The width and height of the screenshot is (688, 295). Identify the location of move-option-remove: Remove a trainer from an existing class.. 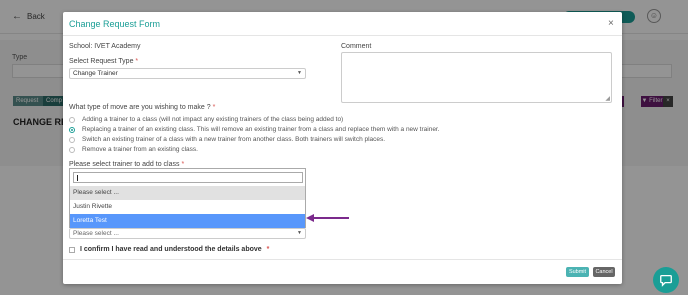
(133, 149).